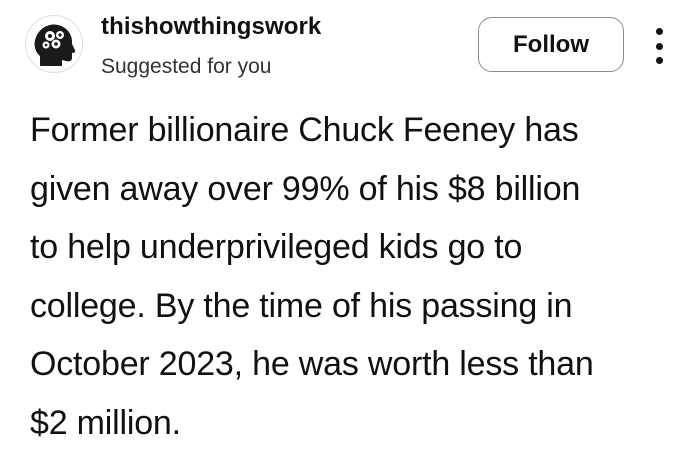  What do you see at coordinates (551, 44) in the screenshot?
I see `follow-button: Follow` at bounding box center [551, 44].